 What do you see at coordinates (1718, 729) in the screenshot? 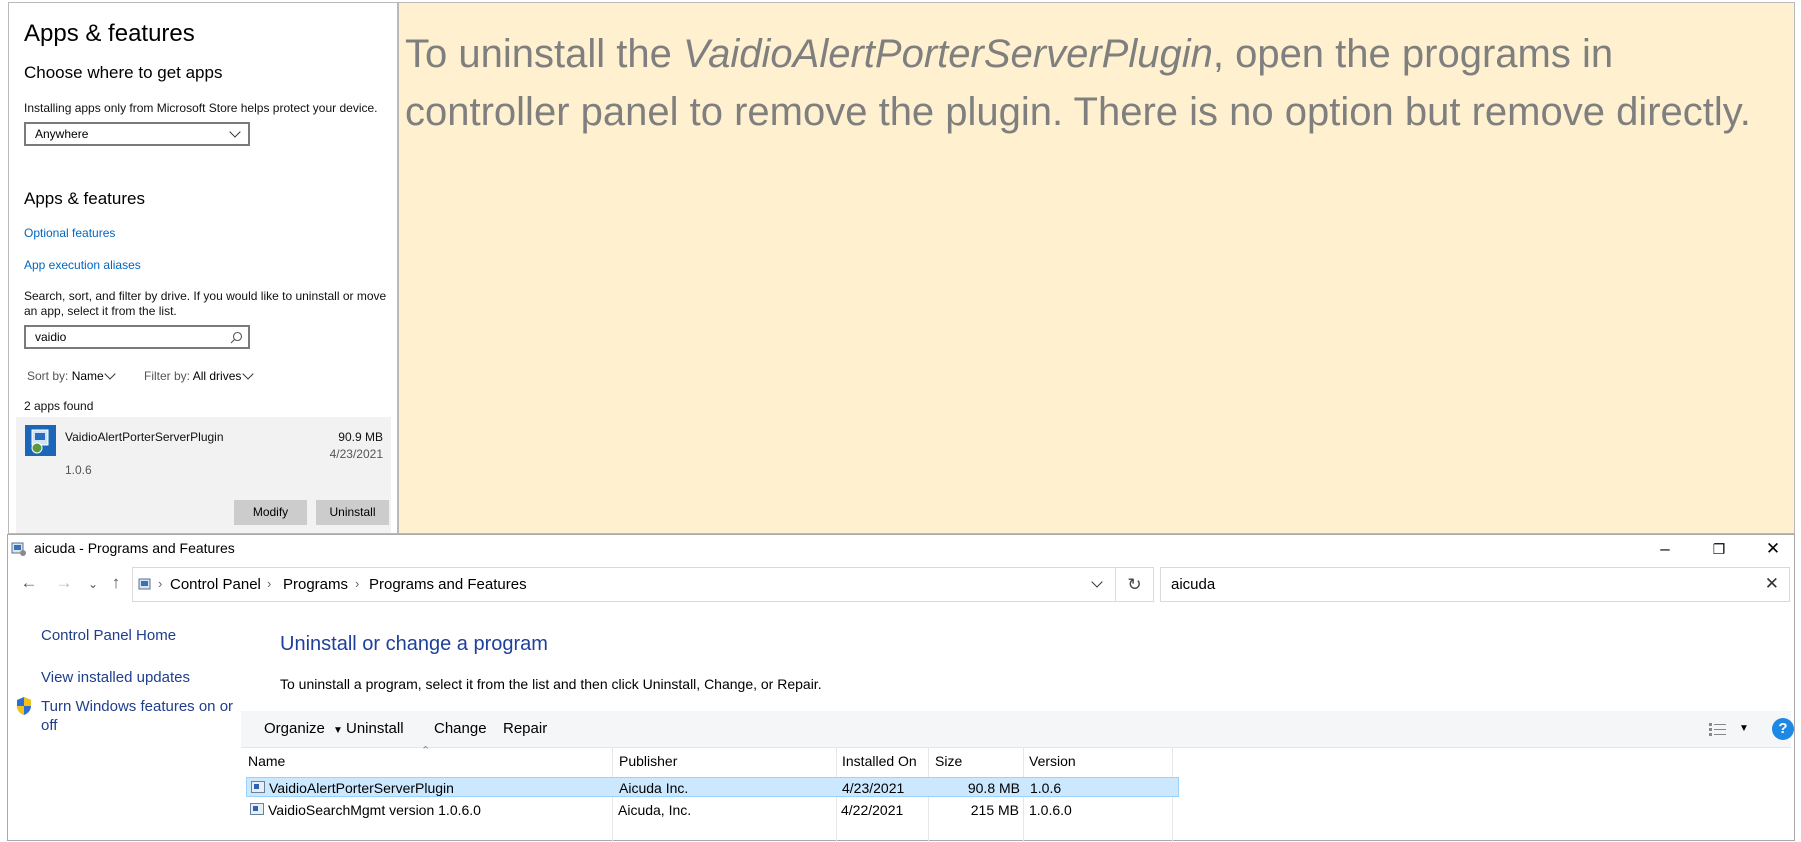
I see `view-options-icon` at bounding box center [1718, 729].